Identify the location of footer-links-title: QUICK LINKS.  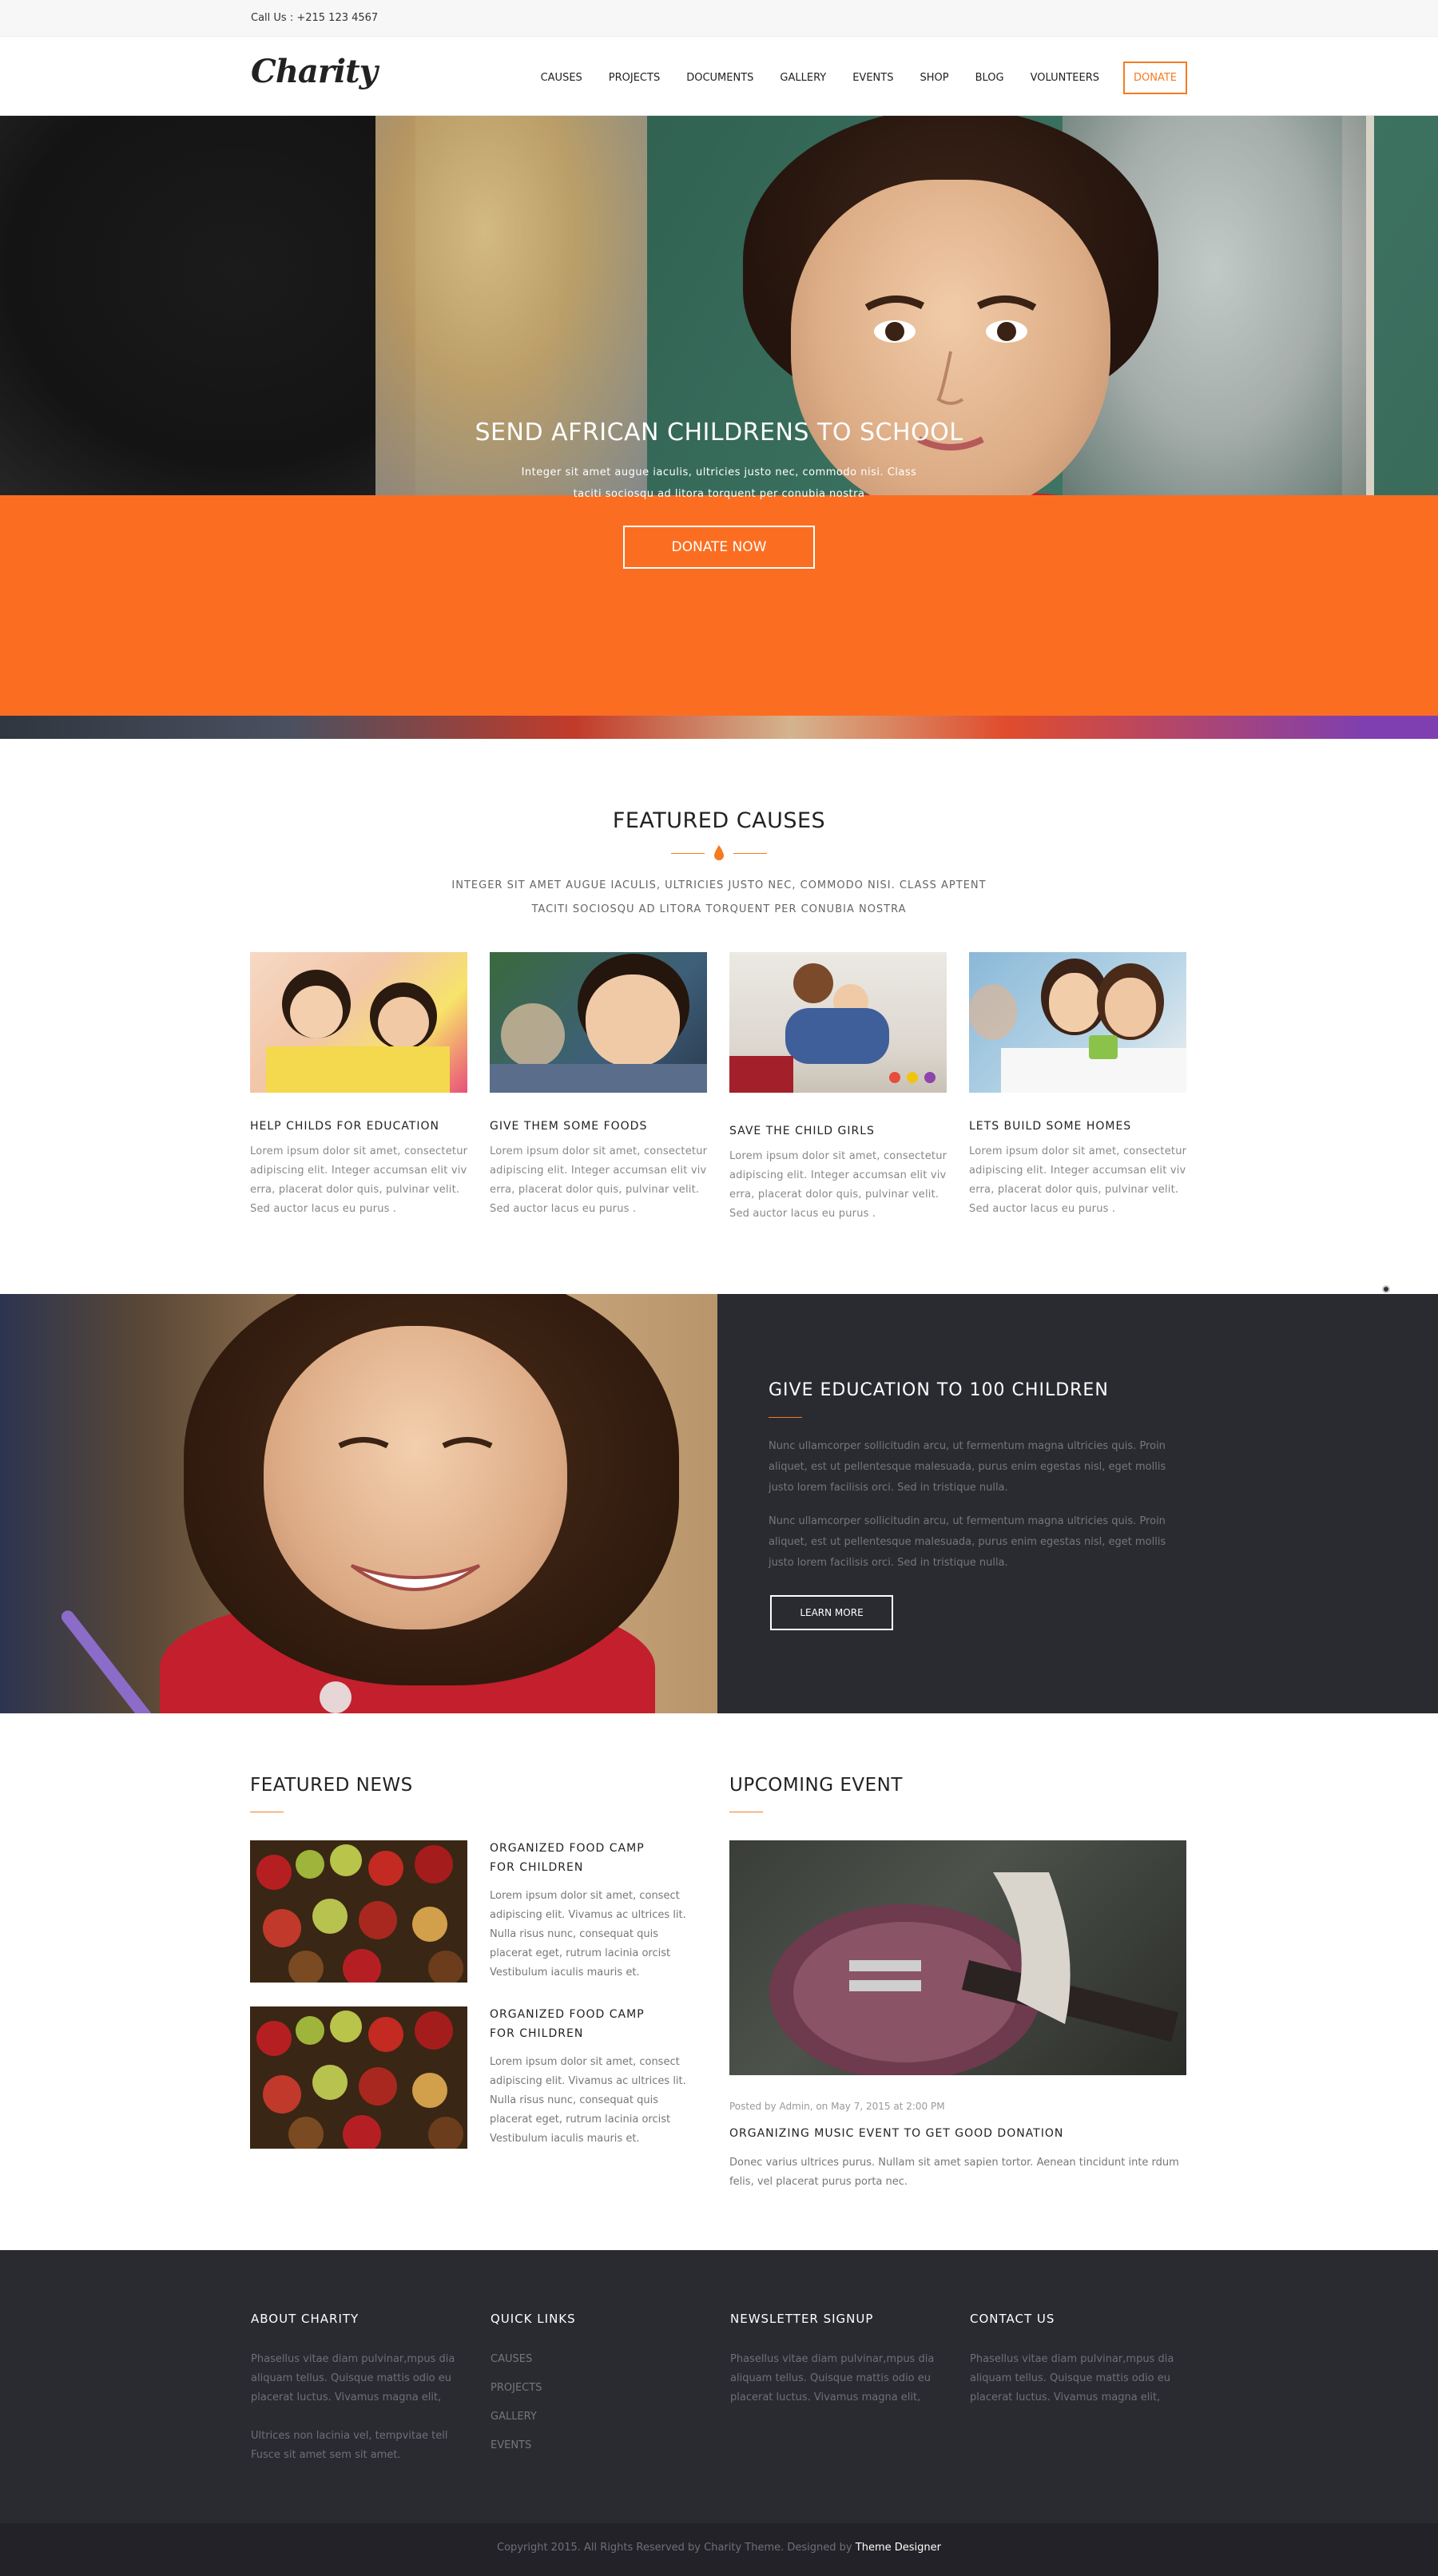
(533, 2319).